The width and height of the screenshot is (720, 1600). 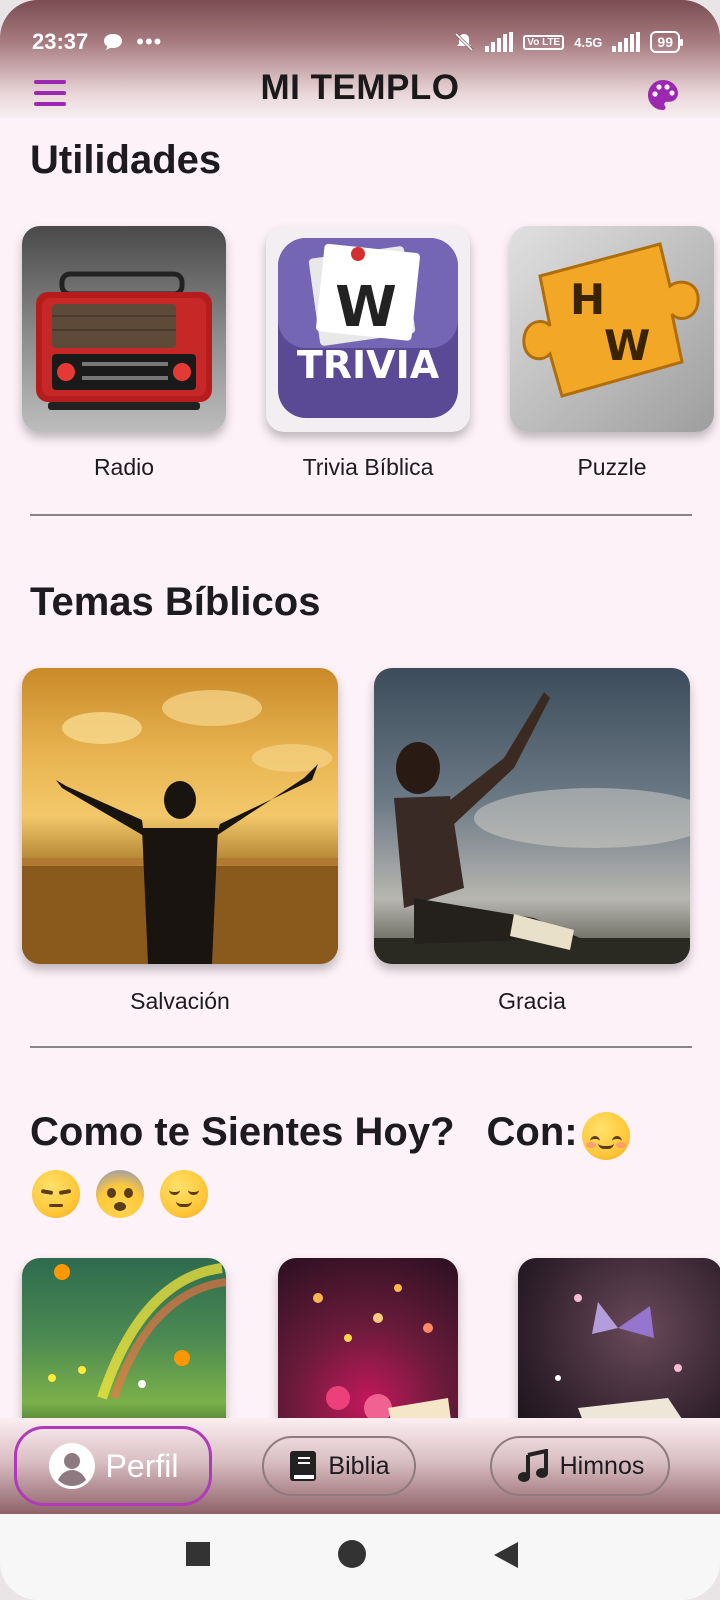 I want to click on salvation-label: Salvación, so click(x=180, y=1001).